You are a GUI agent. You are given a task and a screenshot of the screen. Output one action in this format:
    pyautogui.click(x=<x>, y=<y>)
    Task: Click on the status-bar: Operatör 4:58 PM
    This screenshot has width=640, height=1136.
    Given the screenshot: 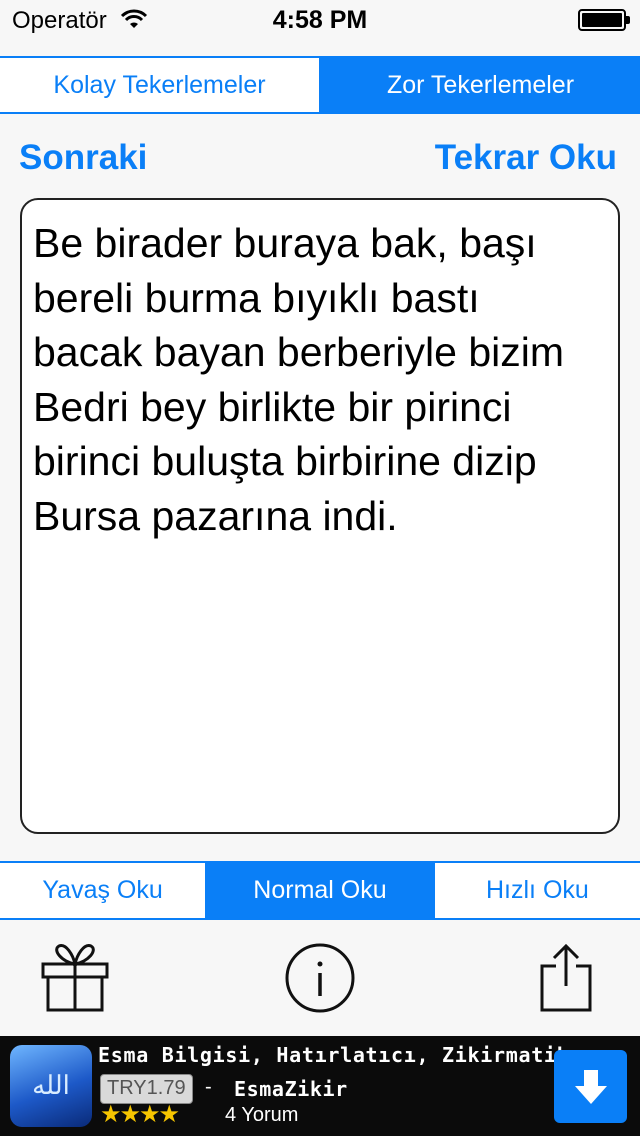 What is the action you would take?
    pyautogui.click(x=320, y=20)
    